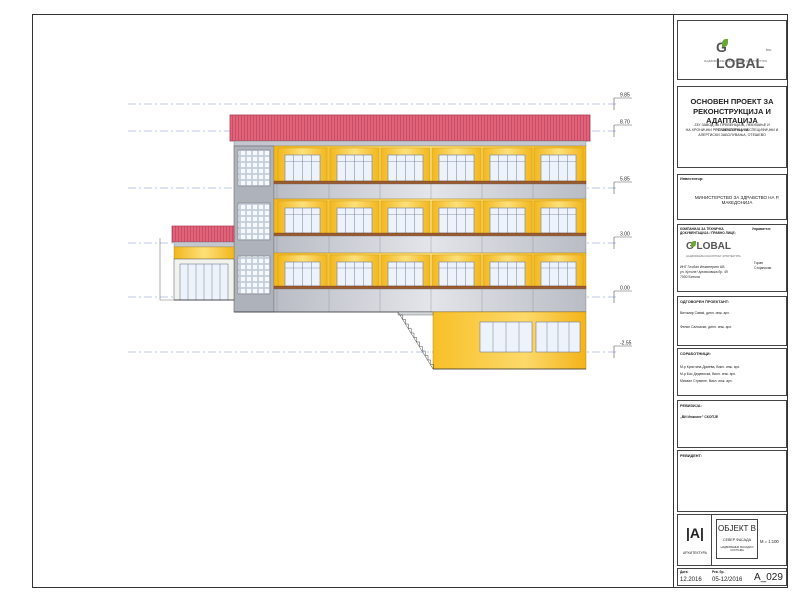  I want to click on collaborator-3: Михаил Стрмене, Викл. инж. арх., so click(706, 381).